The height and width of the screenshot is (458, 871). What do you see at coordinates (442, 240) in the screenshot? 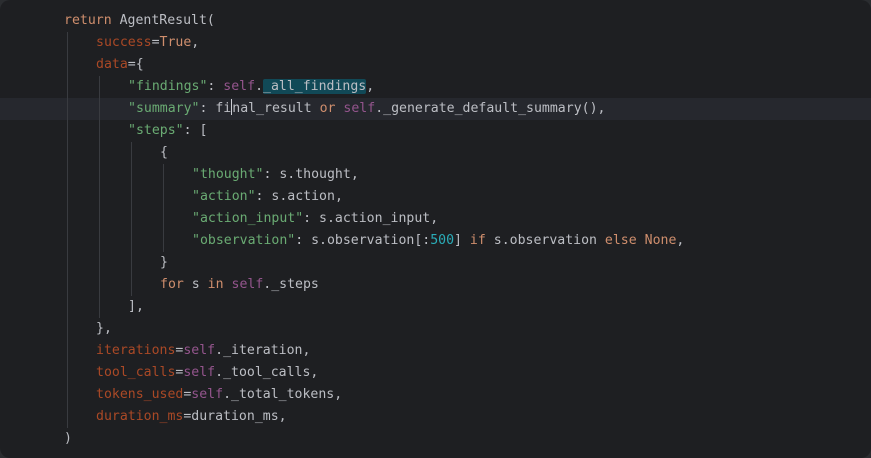
I see `code-token: 500` at bounding box center [442, 240].